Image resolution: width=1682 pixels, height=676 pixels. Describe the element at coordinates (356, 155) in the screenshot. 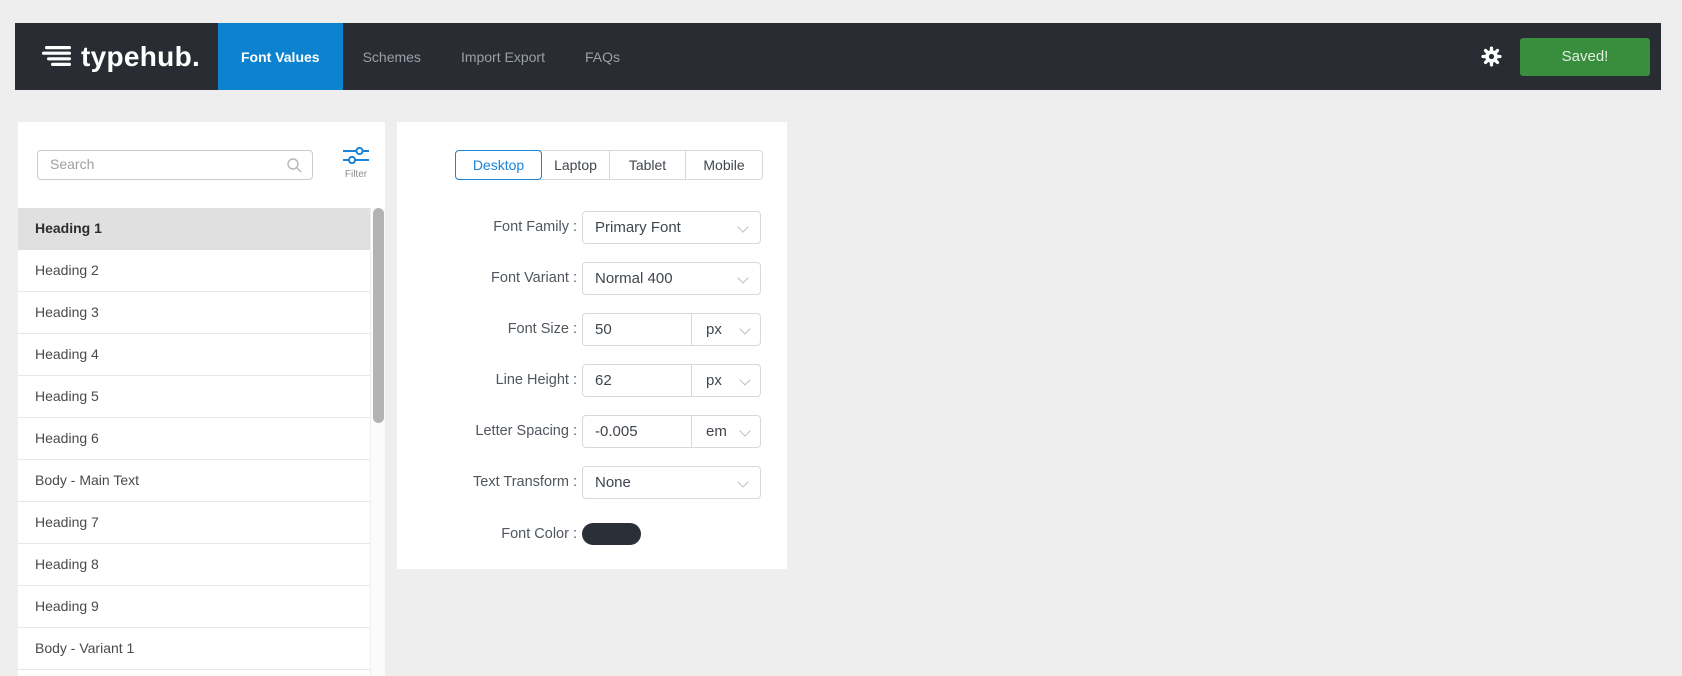

I see `filter-icon` at that location.